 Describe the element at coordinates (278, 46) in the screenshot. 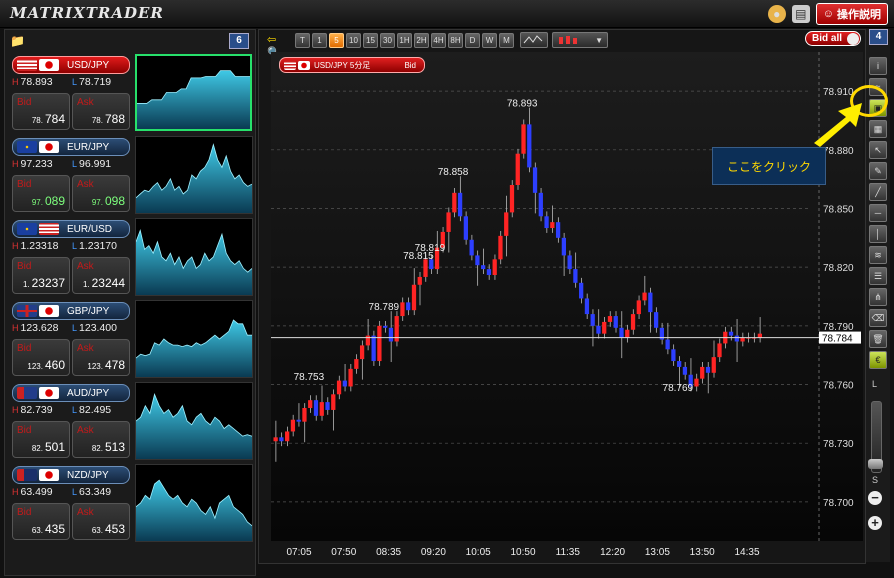

I see `zoom-back-icon: ⇦🔍` at that location.